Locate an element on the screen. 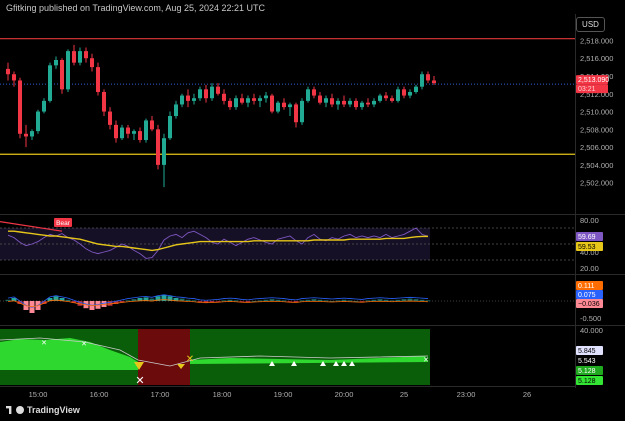  price-tick-label: 2,506.000 is located at coordinates (596, 147).